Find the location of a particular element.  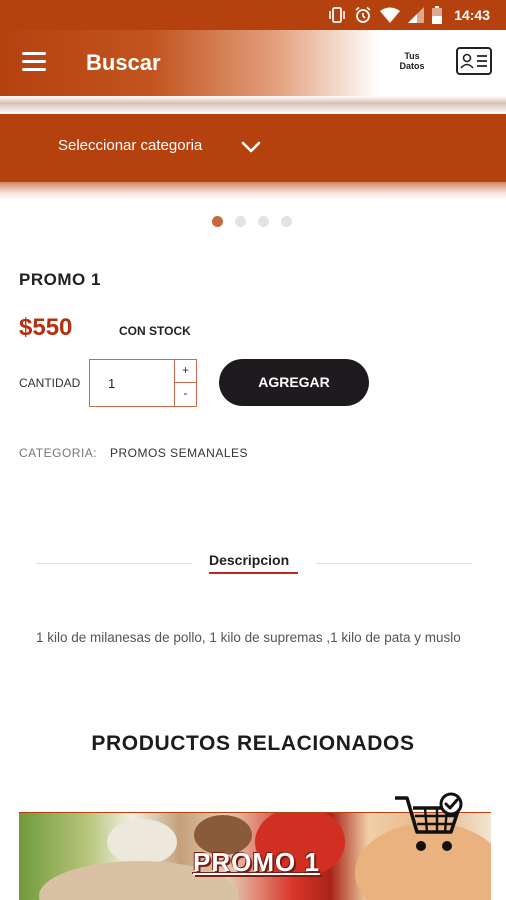

cart-icon is located at coordinates (430, 824).